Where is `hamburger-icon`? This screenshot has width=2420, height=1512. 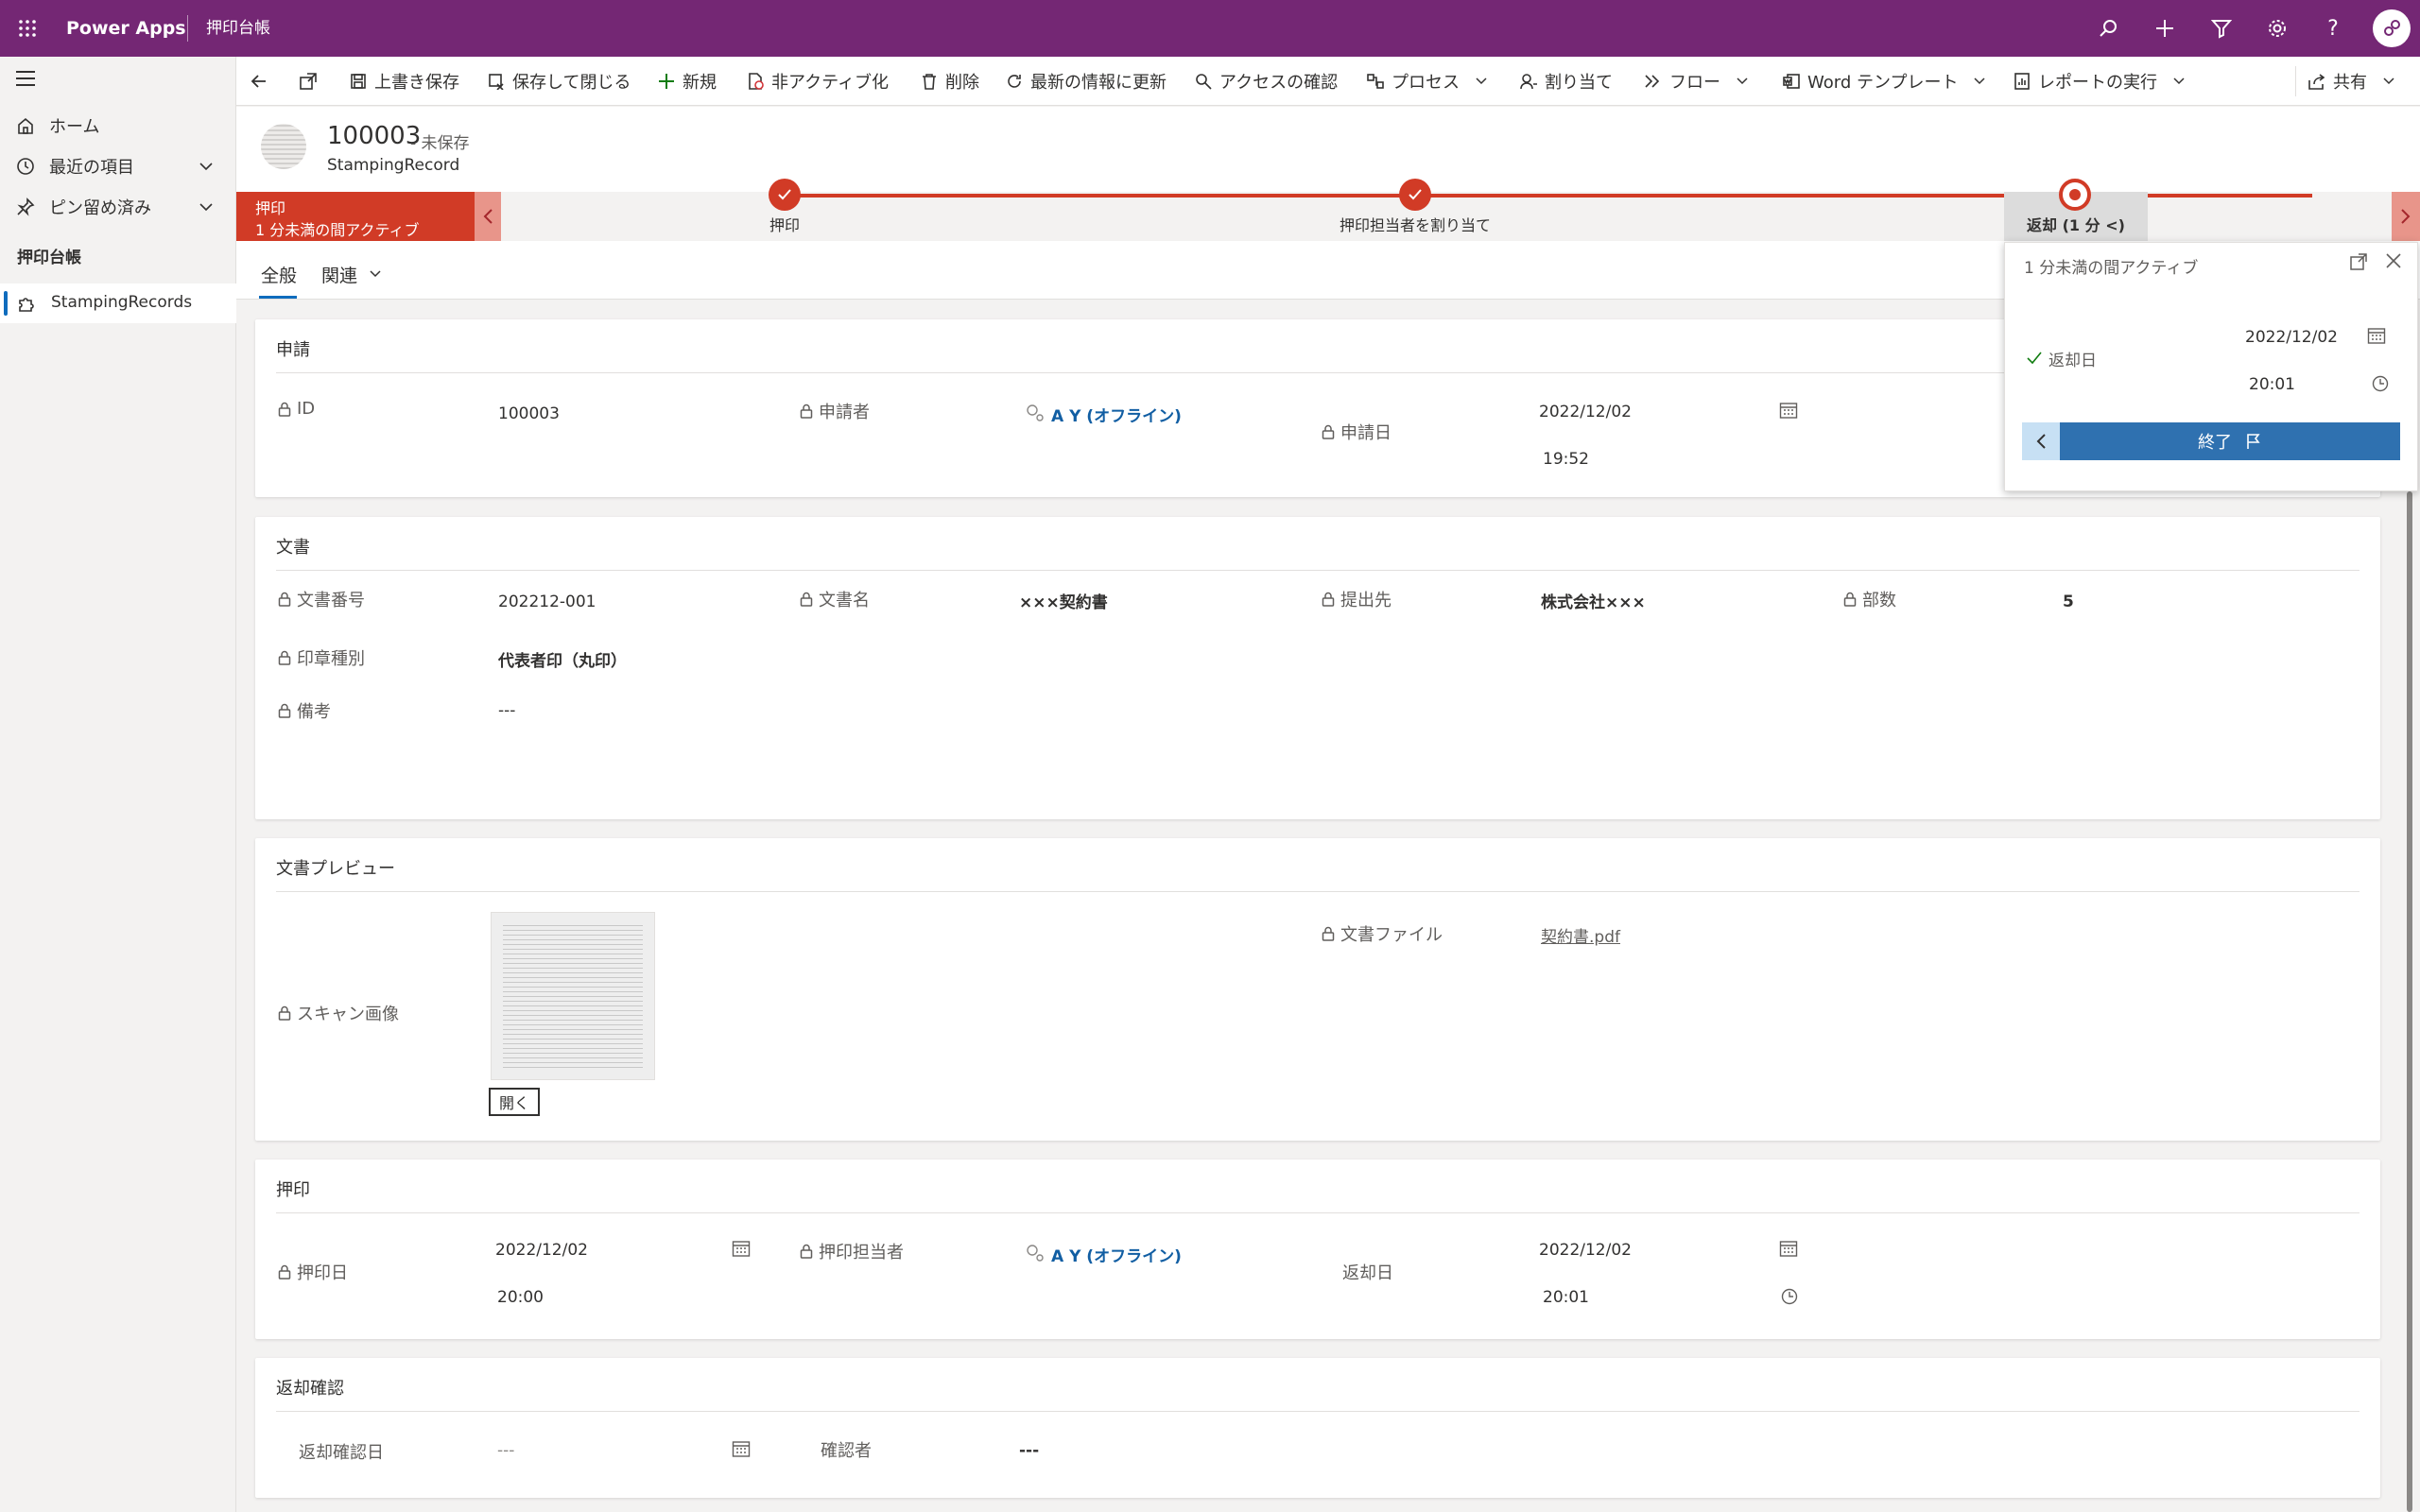 hamburger-icon is located at coordinates (26, 78).